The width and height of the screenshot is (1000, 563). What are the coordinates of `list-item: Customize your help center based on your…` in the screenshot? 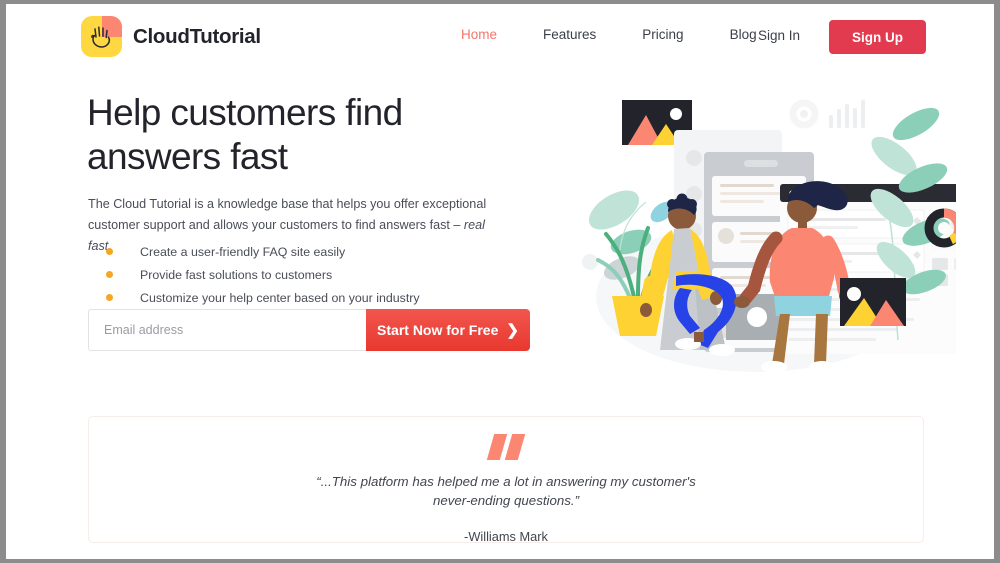 It's located at (263, 297).